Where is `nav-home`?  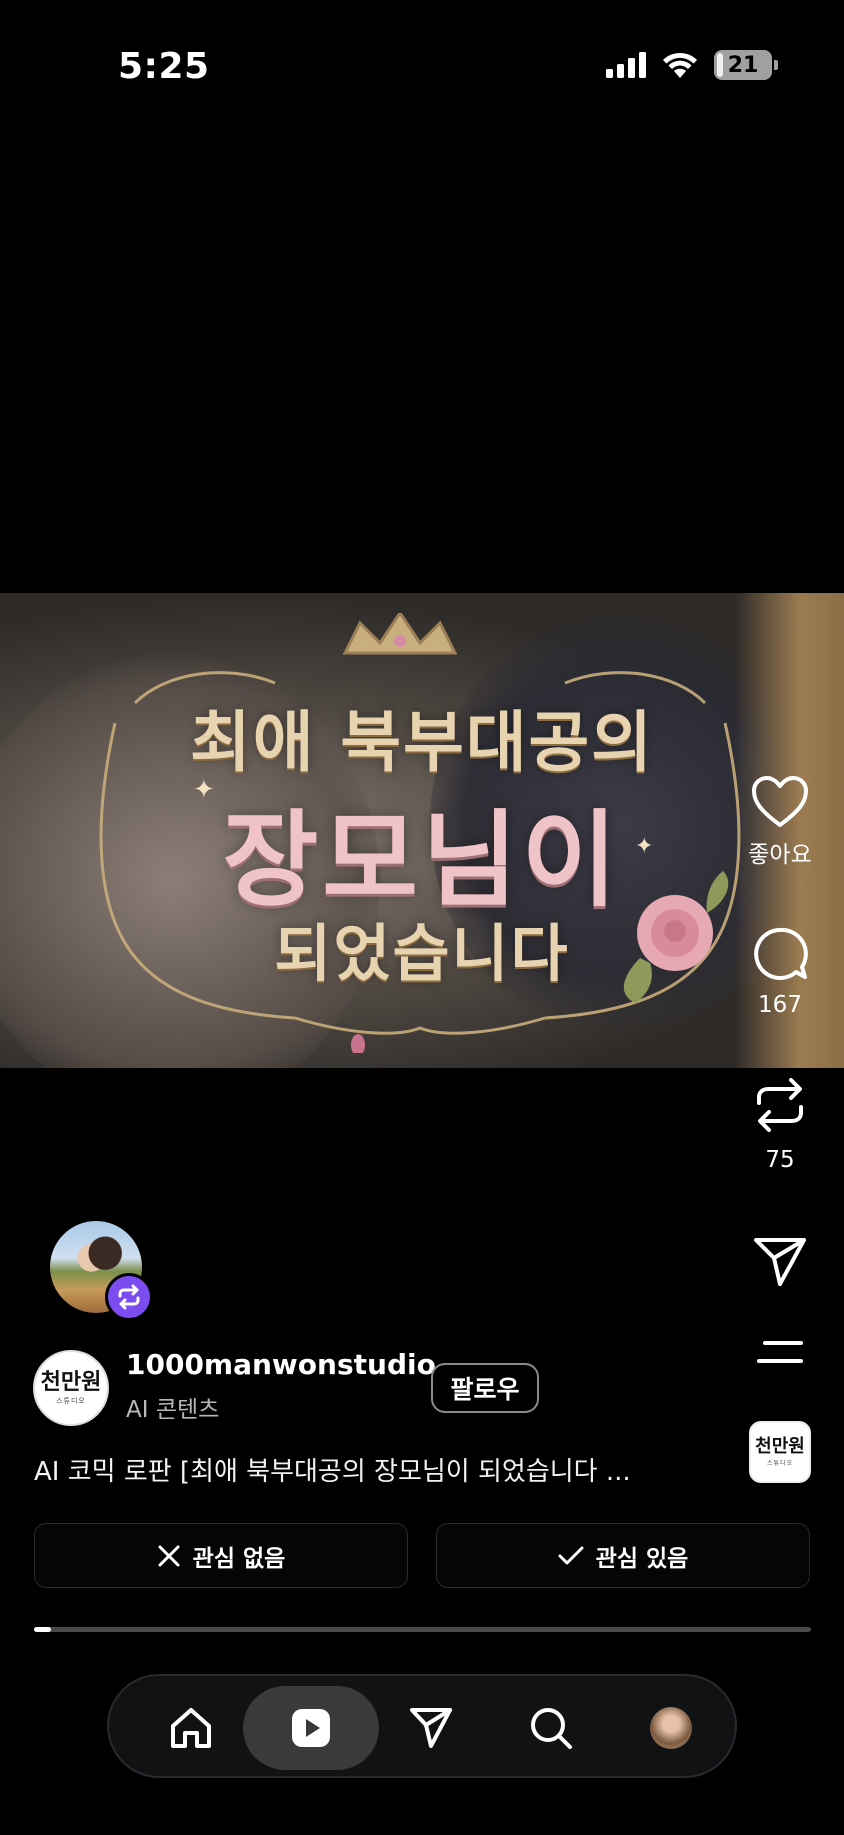 nav-home is located at coordinates (191, 1728).